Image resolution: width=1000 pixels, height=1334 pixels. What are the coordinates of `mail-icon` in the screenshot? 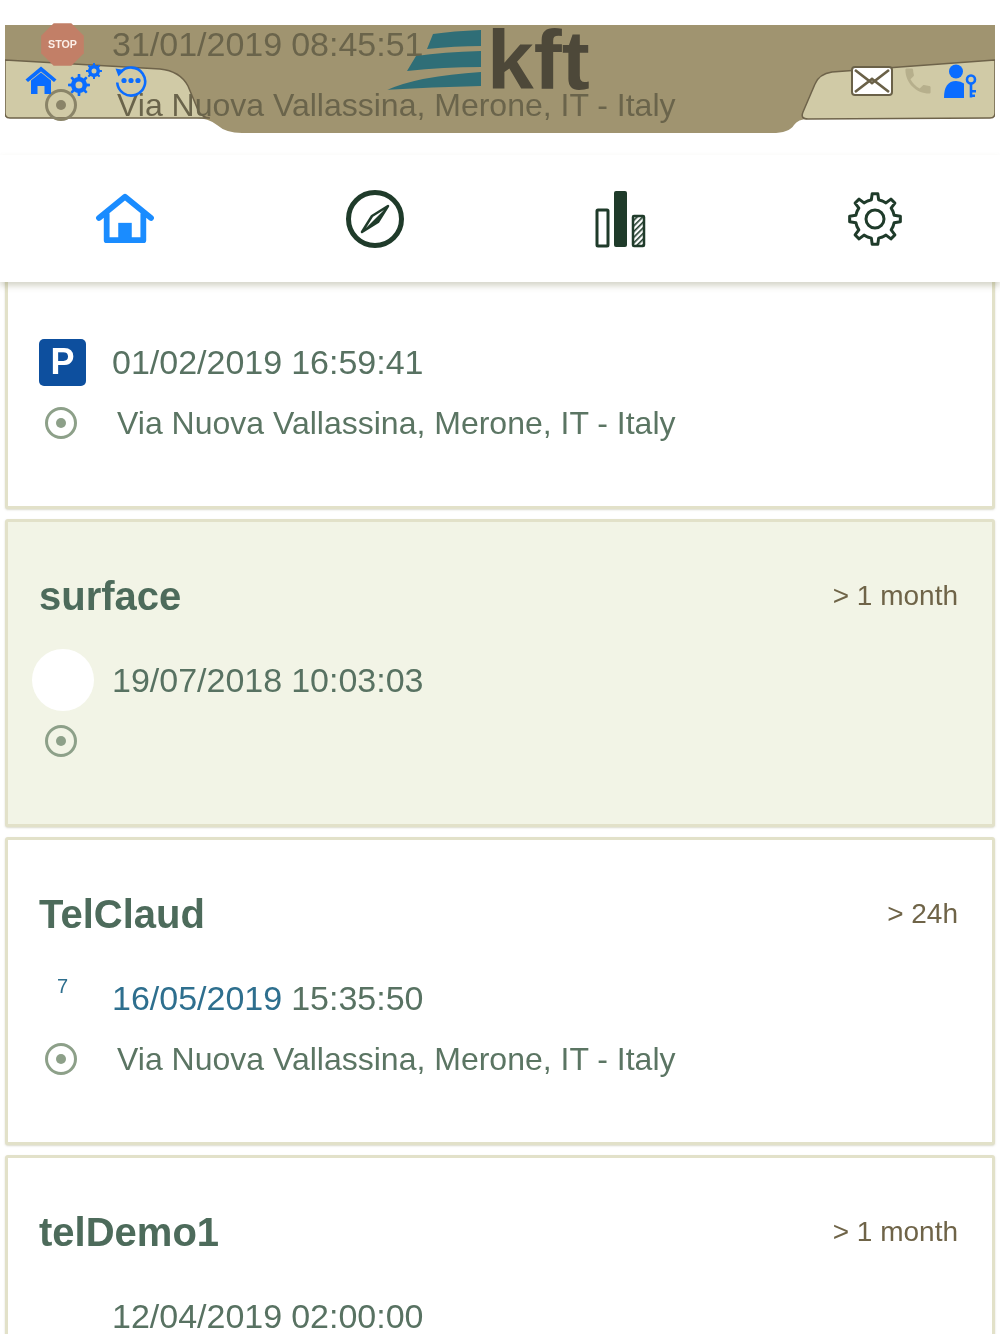 It's located at (872, 81).